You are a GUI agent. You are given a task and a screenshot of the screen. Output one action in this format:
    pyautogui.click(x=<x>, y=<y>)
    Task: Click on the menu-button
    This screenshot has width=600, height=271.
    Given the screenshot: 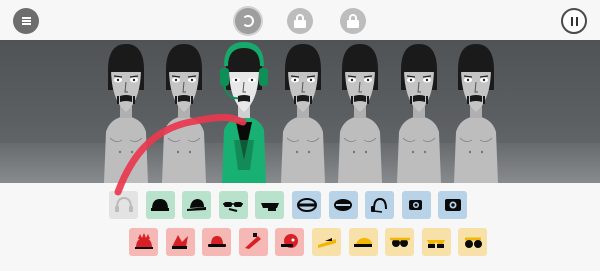 What is the action you would take?
    pyautogui.click(x=26, y=21)
    